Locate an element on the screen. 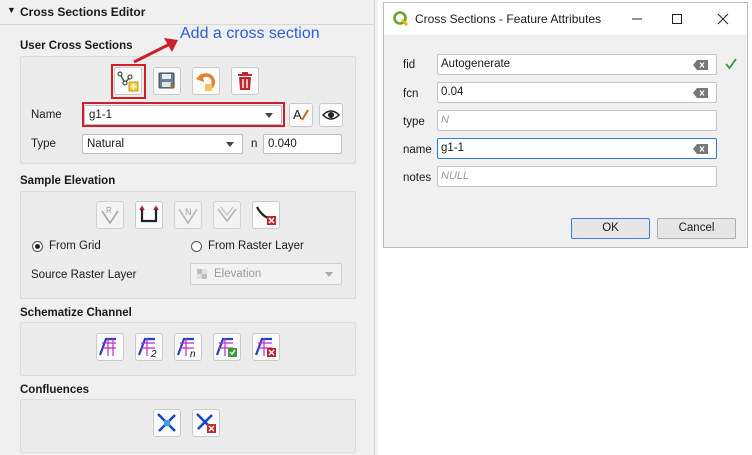  visibility-button is located at coordinates (331, 115).